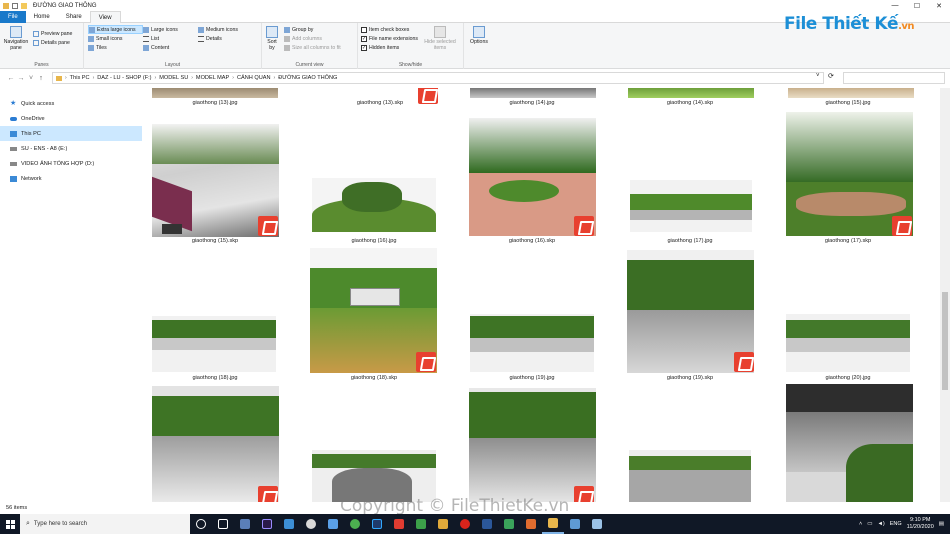  Describe the element at coordinates (71, 133) in the screenshot. I see `sidebar-item-this-pc: This PC` at that location.